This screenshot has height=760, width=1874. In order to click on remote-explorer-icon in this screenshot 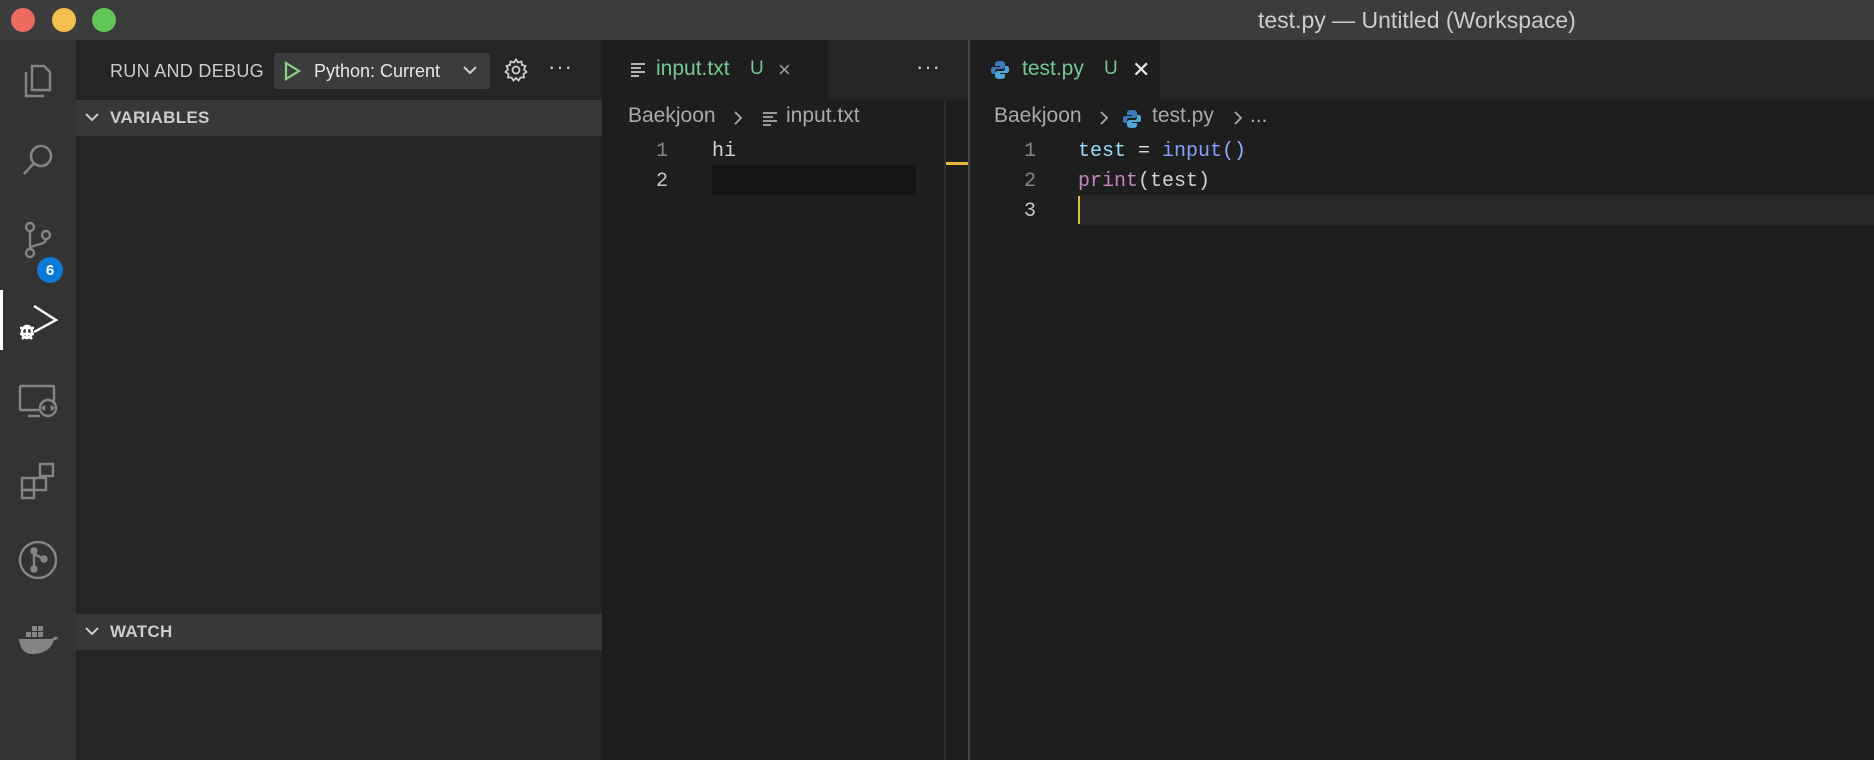, I will do `click(38, 401)`.